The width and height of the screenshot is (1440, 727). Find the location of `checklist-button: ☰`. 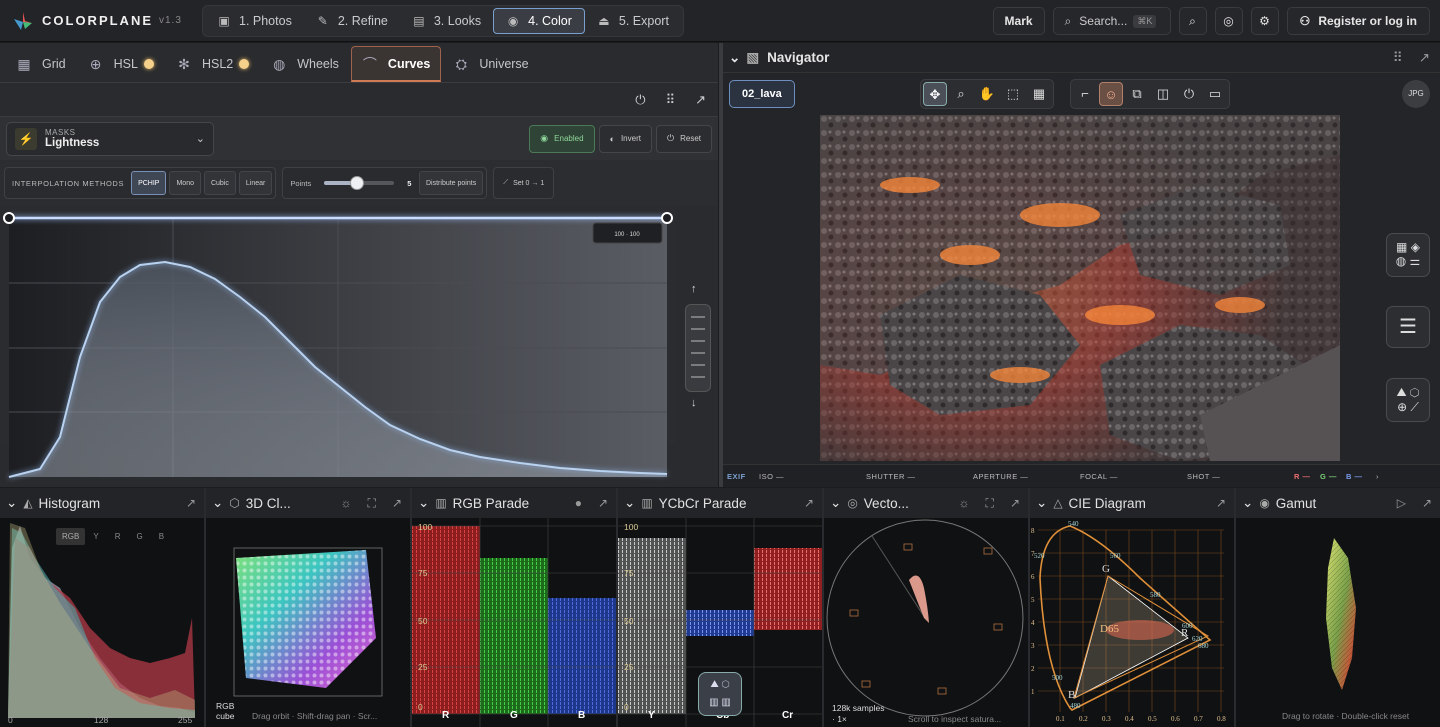

checklist-button: ☰ is located at coordinates (1408, 327).